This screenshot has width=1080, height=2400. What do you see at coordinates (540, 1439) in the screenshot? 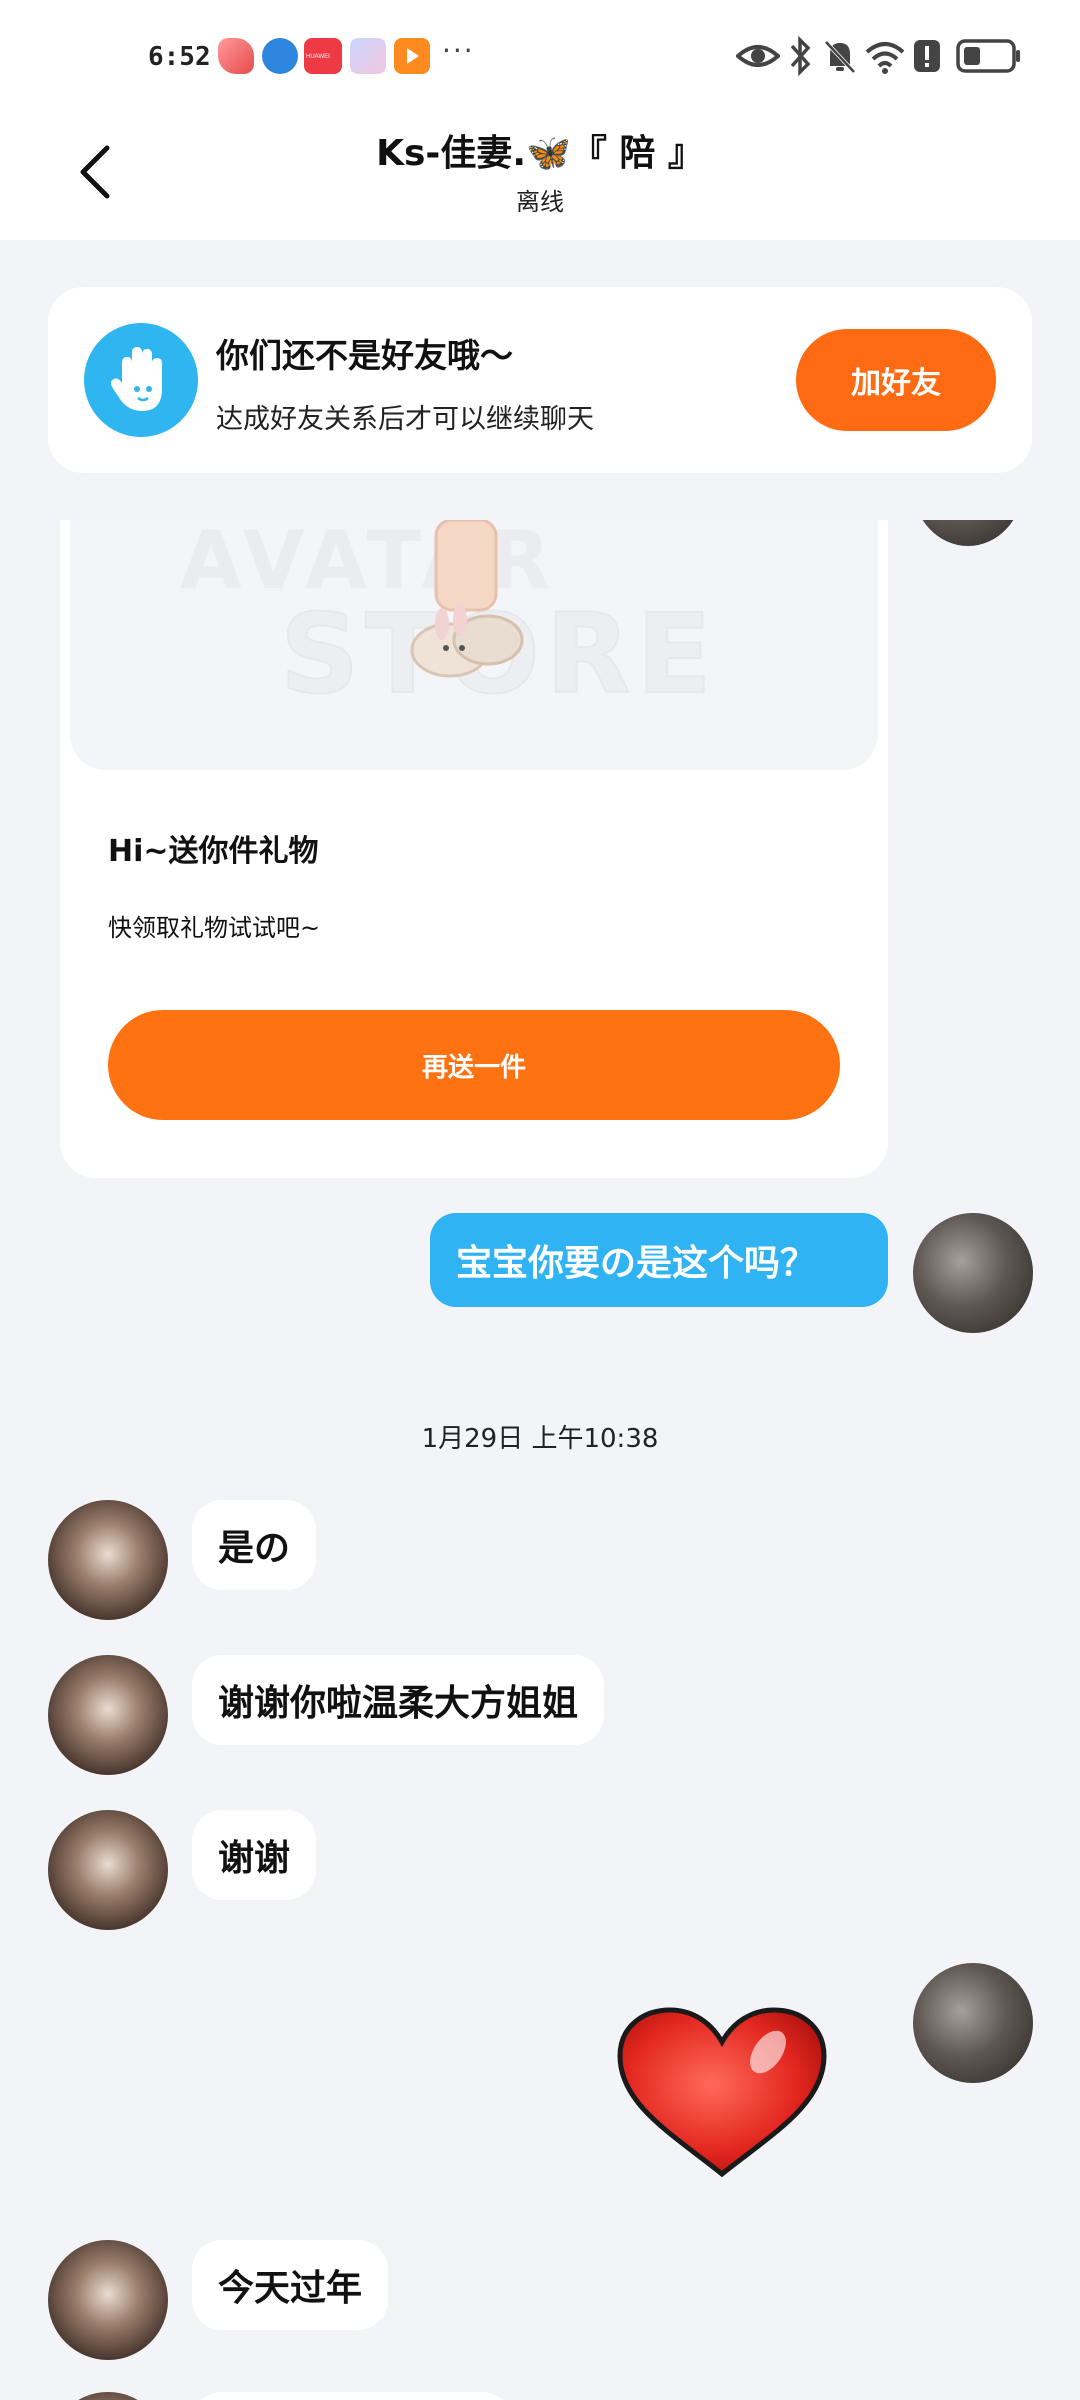
I see `message-timestamp: 1月29日 上午10:38` at bounding box center [540, 1439].